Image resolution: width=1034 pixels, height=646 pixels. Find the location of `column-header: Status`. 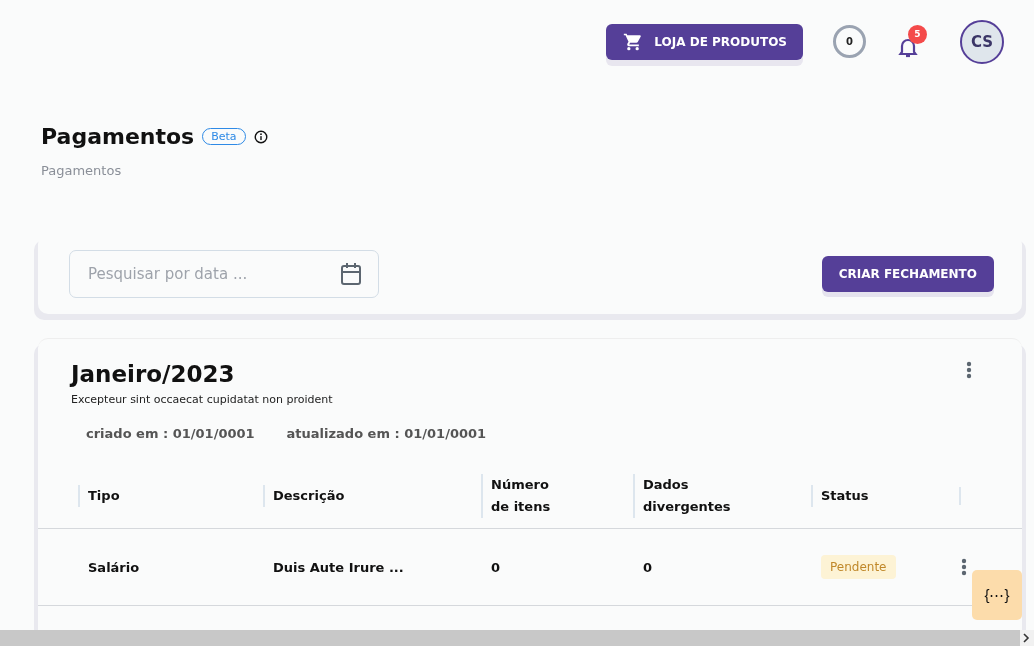

column-header: Status is located at coordinates (840, 495).